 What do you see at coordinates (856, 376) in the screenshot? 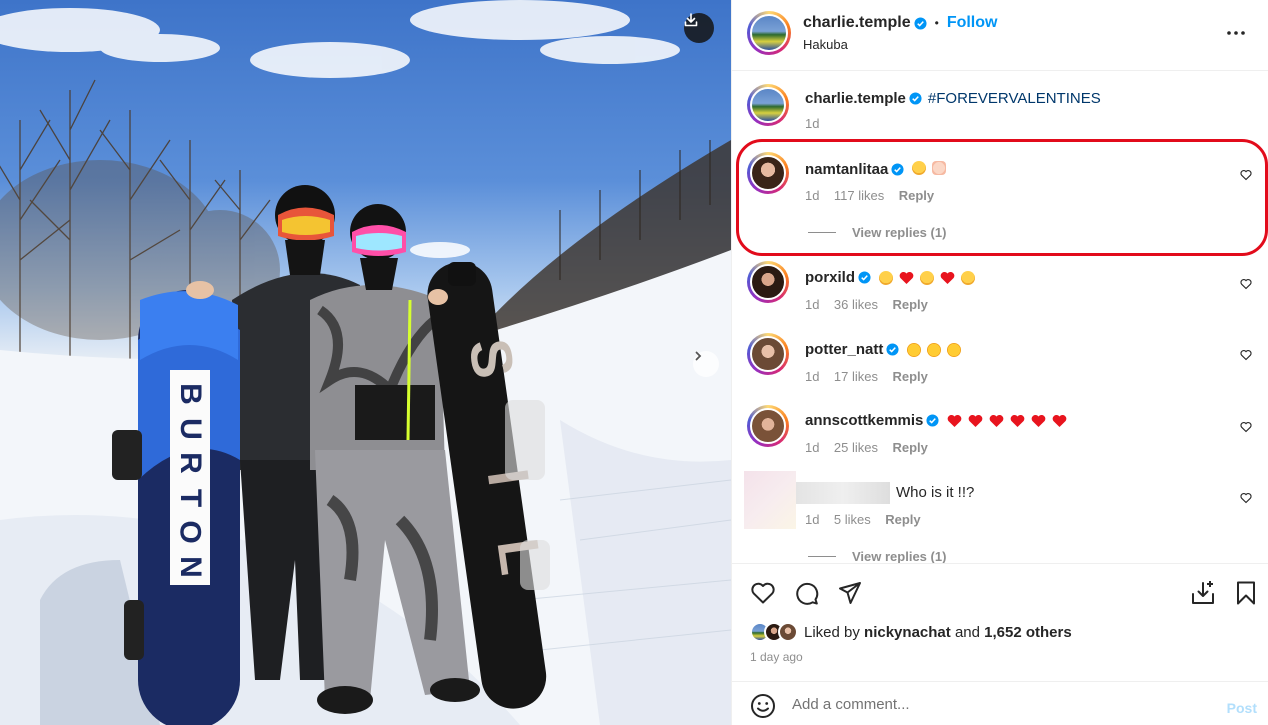
I see `comment-likes: 17 likes` at bounding box center [856, 376].